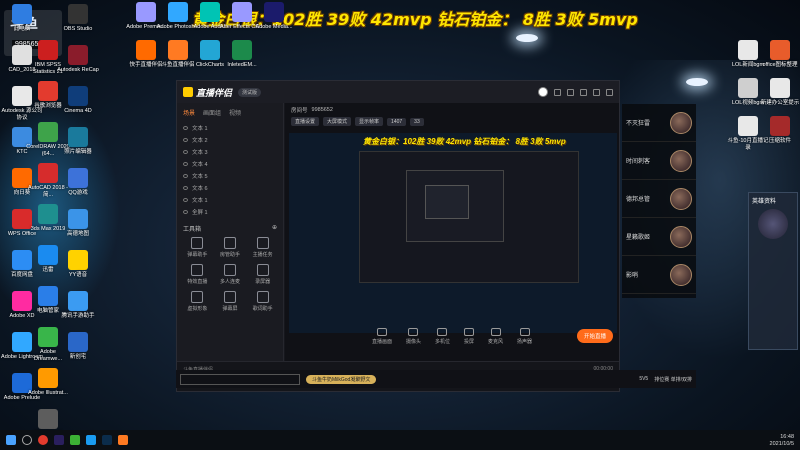 Image resolution: width=800 pixels, height=450 pixels. What do you see at coordinates (305, 121) in the screenshot?
I see `stage-pill: 直播设置` at bounding box center [305, 121].